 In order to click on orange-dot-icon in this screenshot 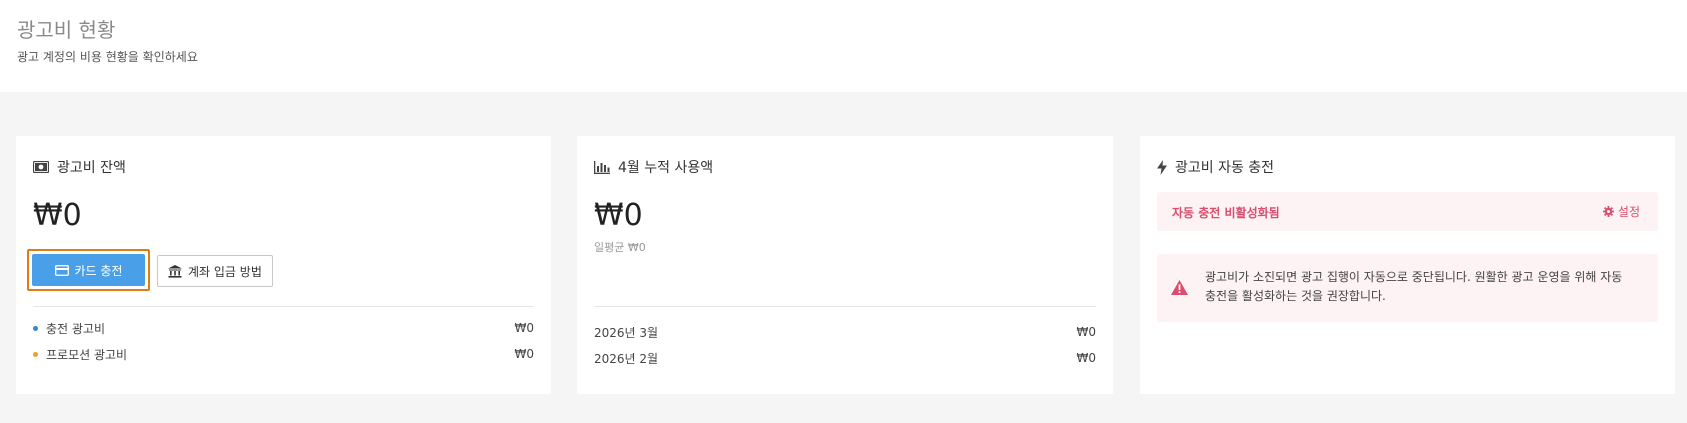, I will do `click(35, 354)`.